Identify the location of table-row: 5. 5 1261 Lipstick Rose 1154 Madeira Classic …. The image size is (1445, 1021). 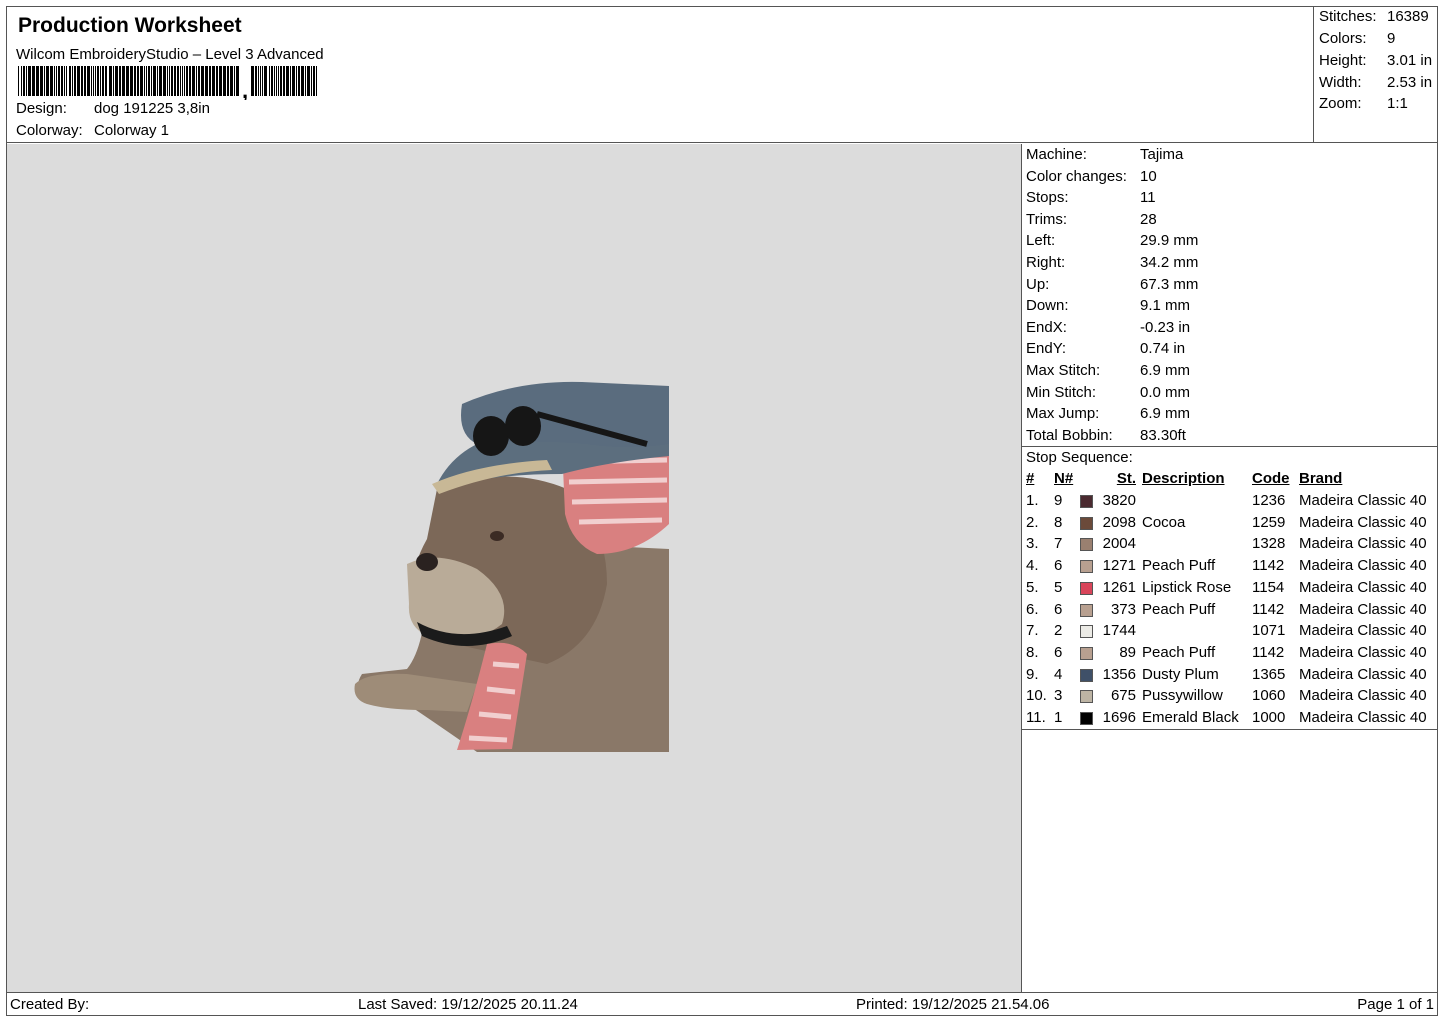
(1230, 589).